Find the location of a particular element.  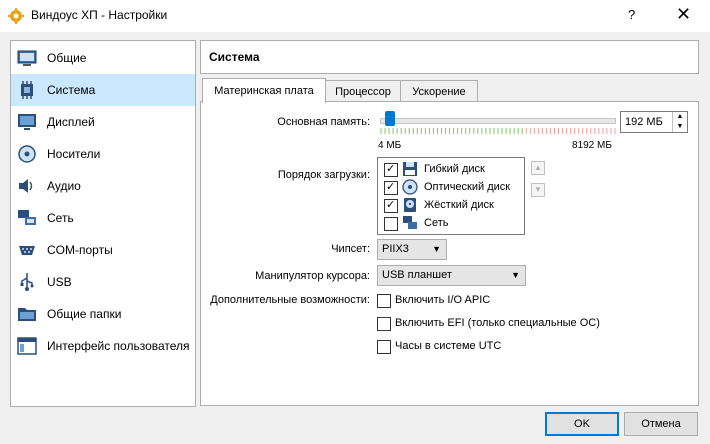

sidebar-item-label: USB is located at coordinates (59, 282).